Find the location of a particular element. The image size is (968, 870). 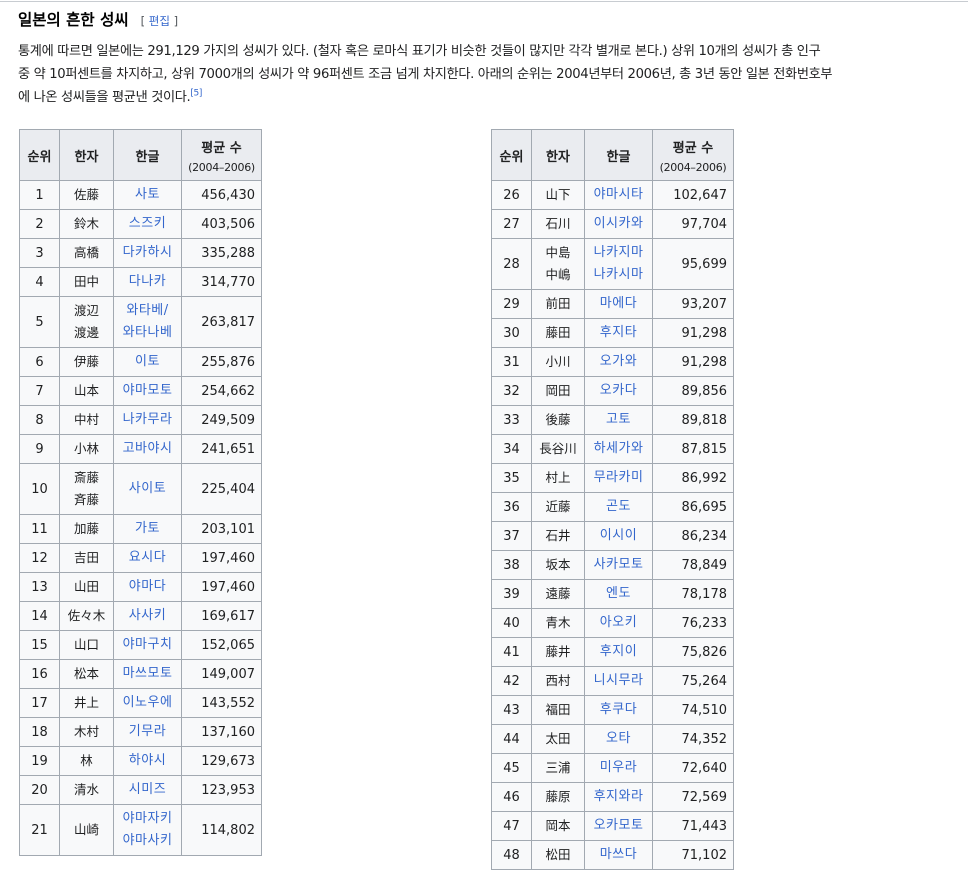

rank-cell: 39 is located at coordinates (511, 594).